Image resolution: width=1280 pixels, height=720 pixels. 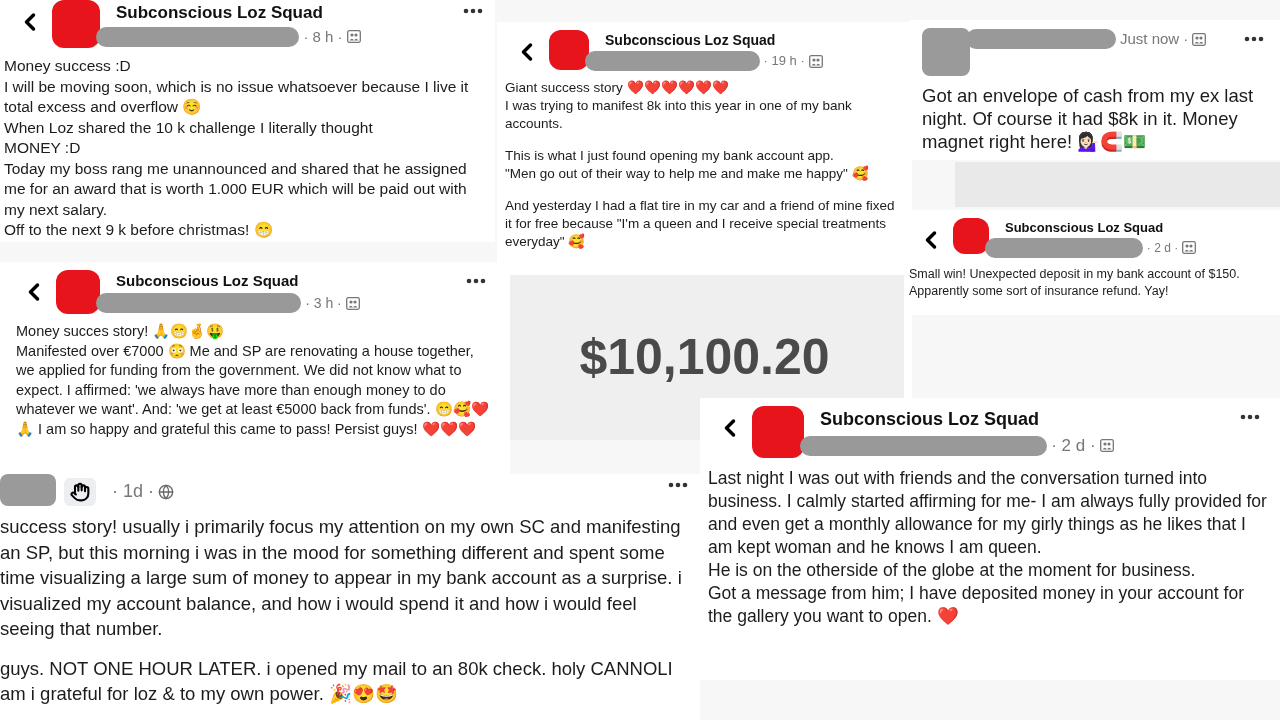 What do you see at coordinates (166, 491) in the screenshot?
I see `globe-icon` at bounding box center [166, 491].